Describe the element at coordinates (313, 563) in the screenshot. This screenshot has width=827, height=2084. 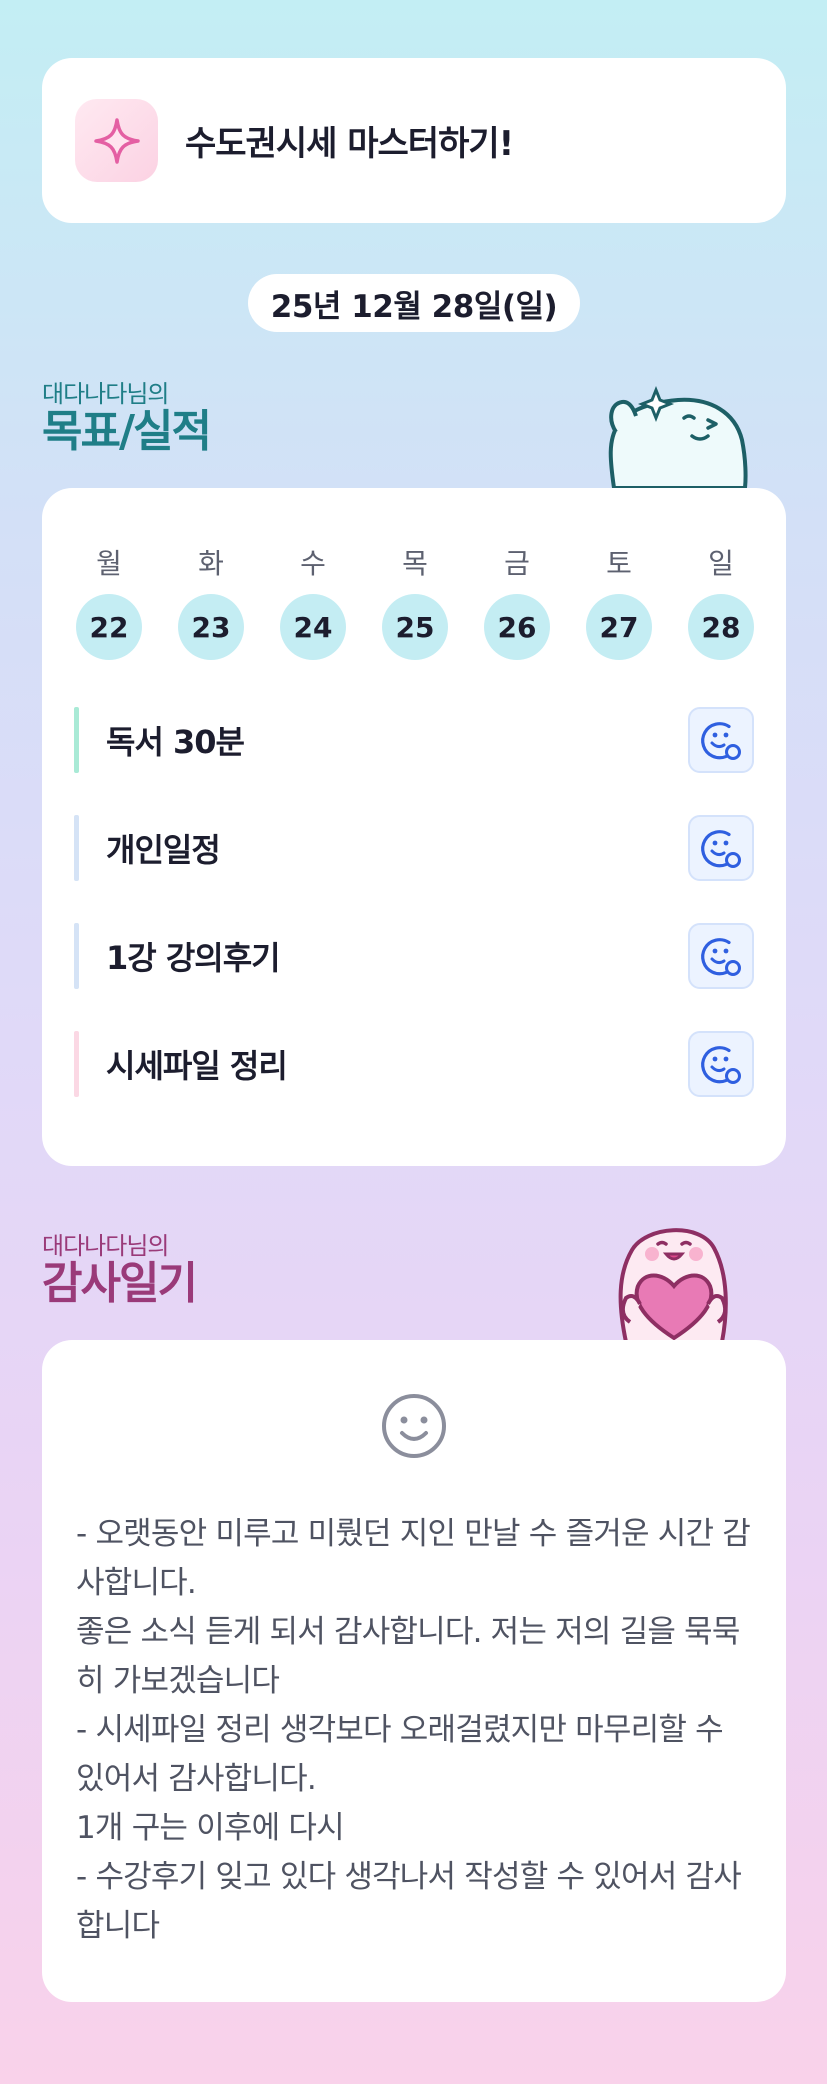
I see `day-label: 수` at that location.